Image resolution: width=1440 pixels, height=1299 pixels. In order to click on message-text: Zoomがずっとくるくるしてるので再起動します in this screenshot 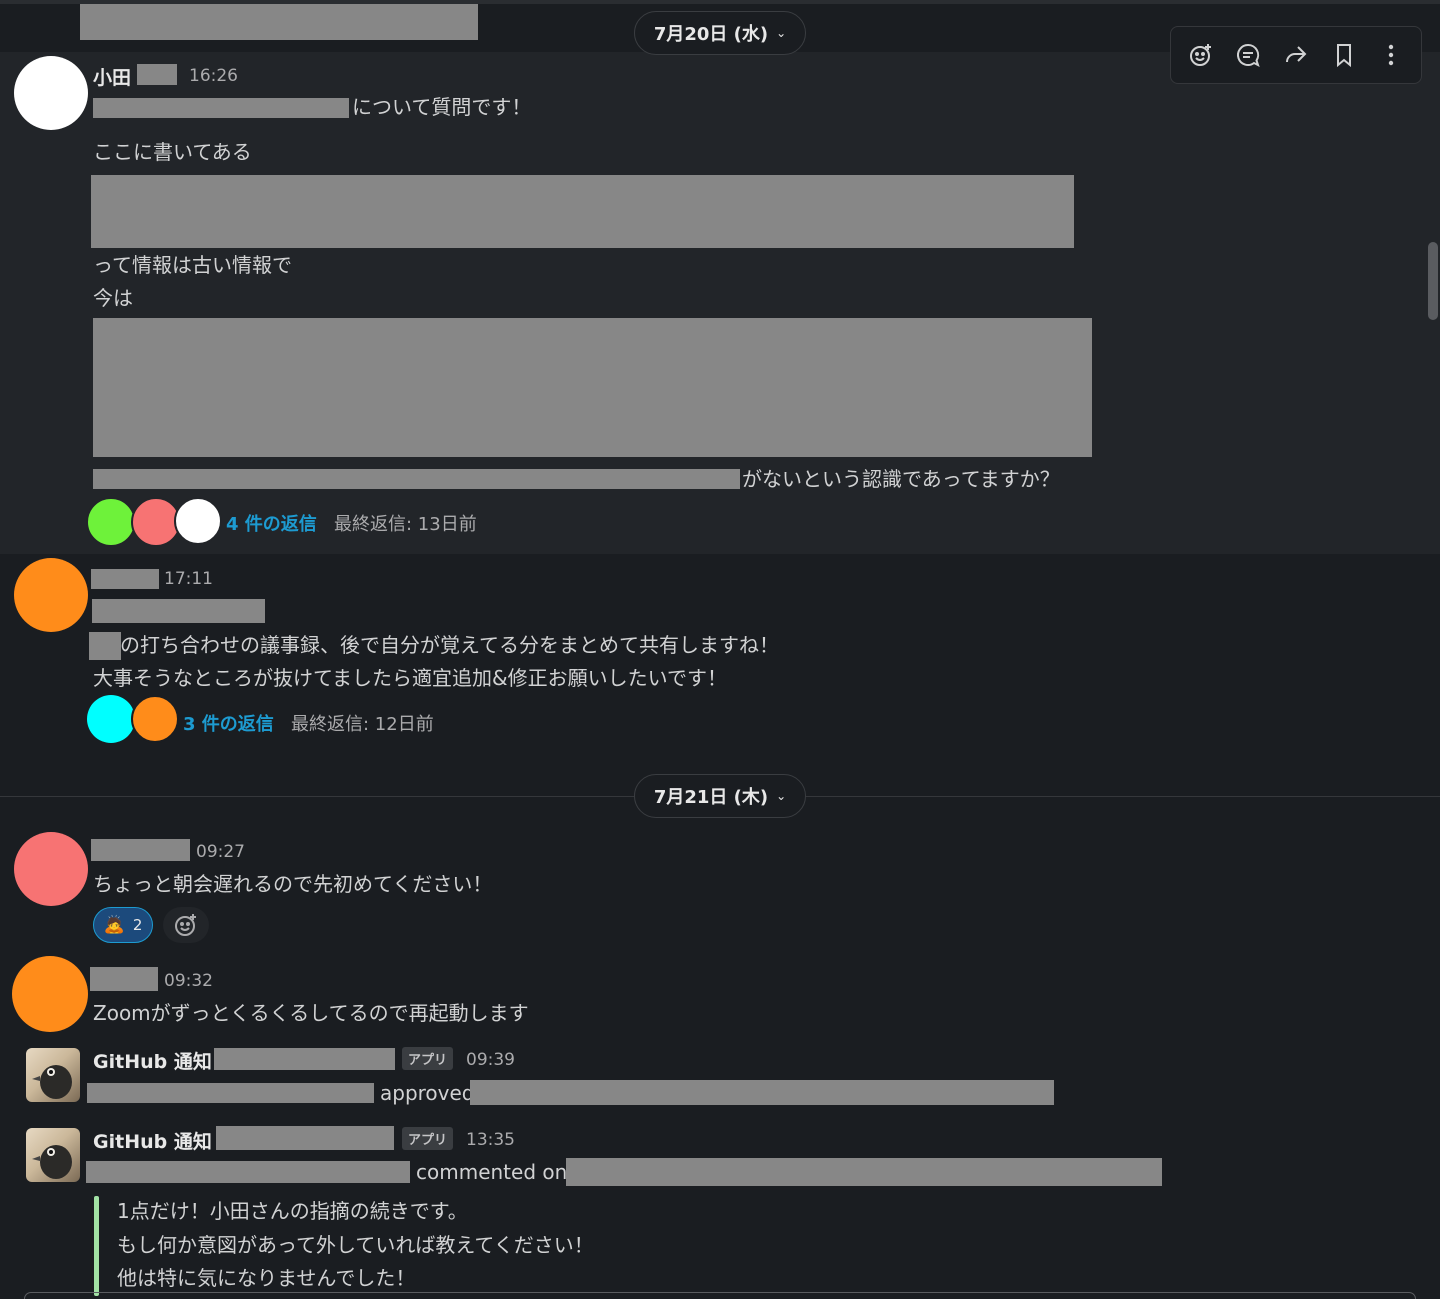, I will do `click(311, 1013)`.